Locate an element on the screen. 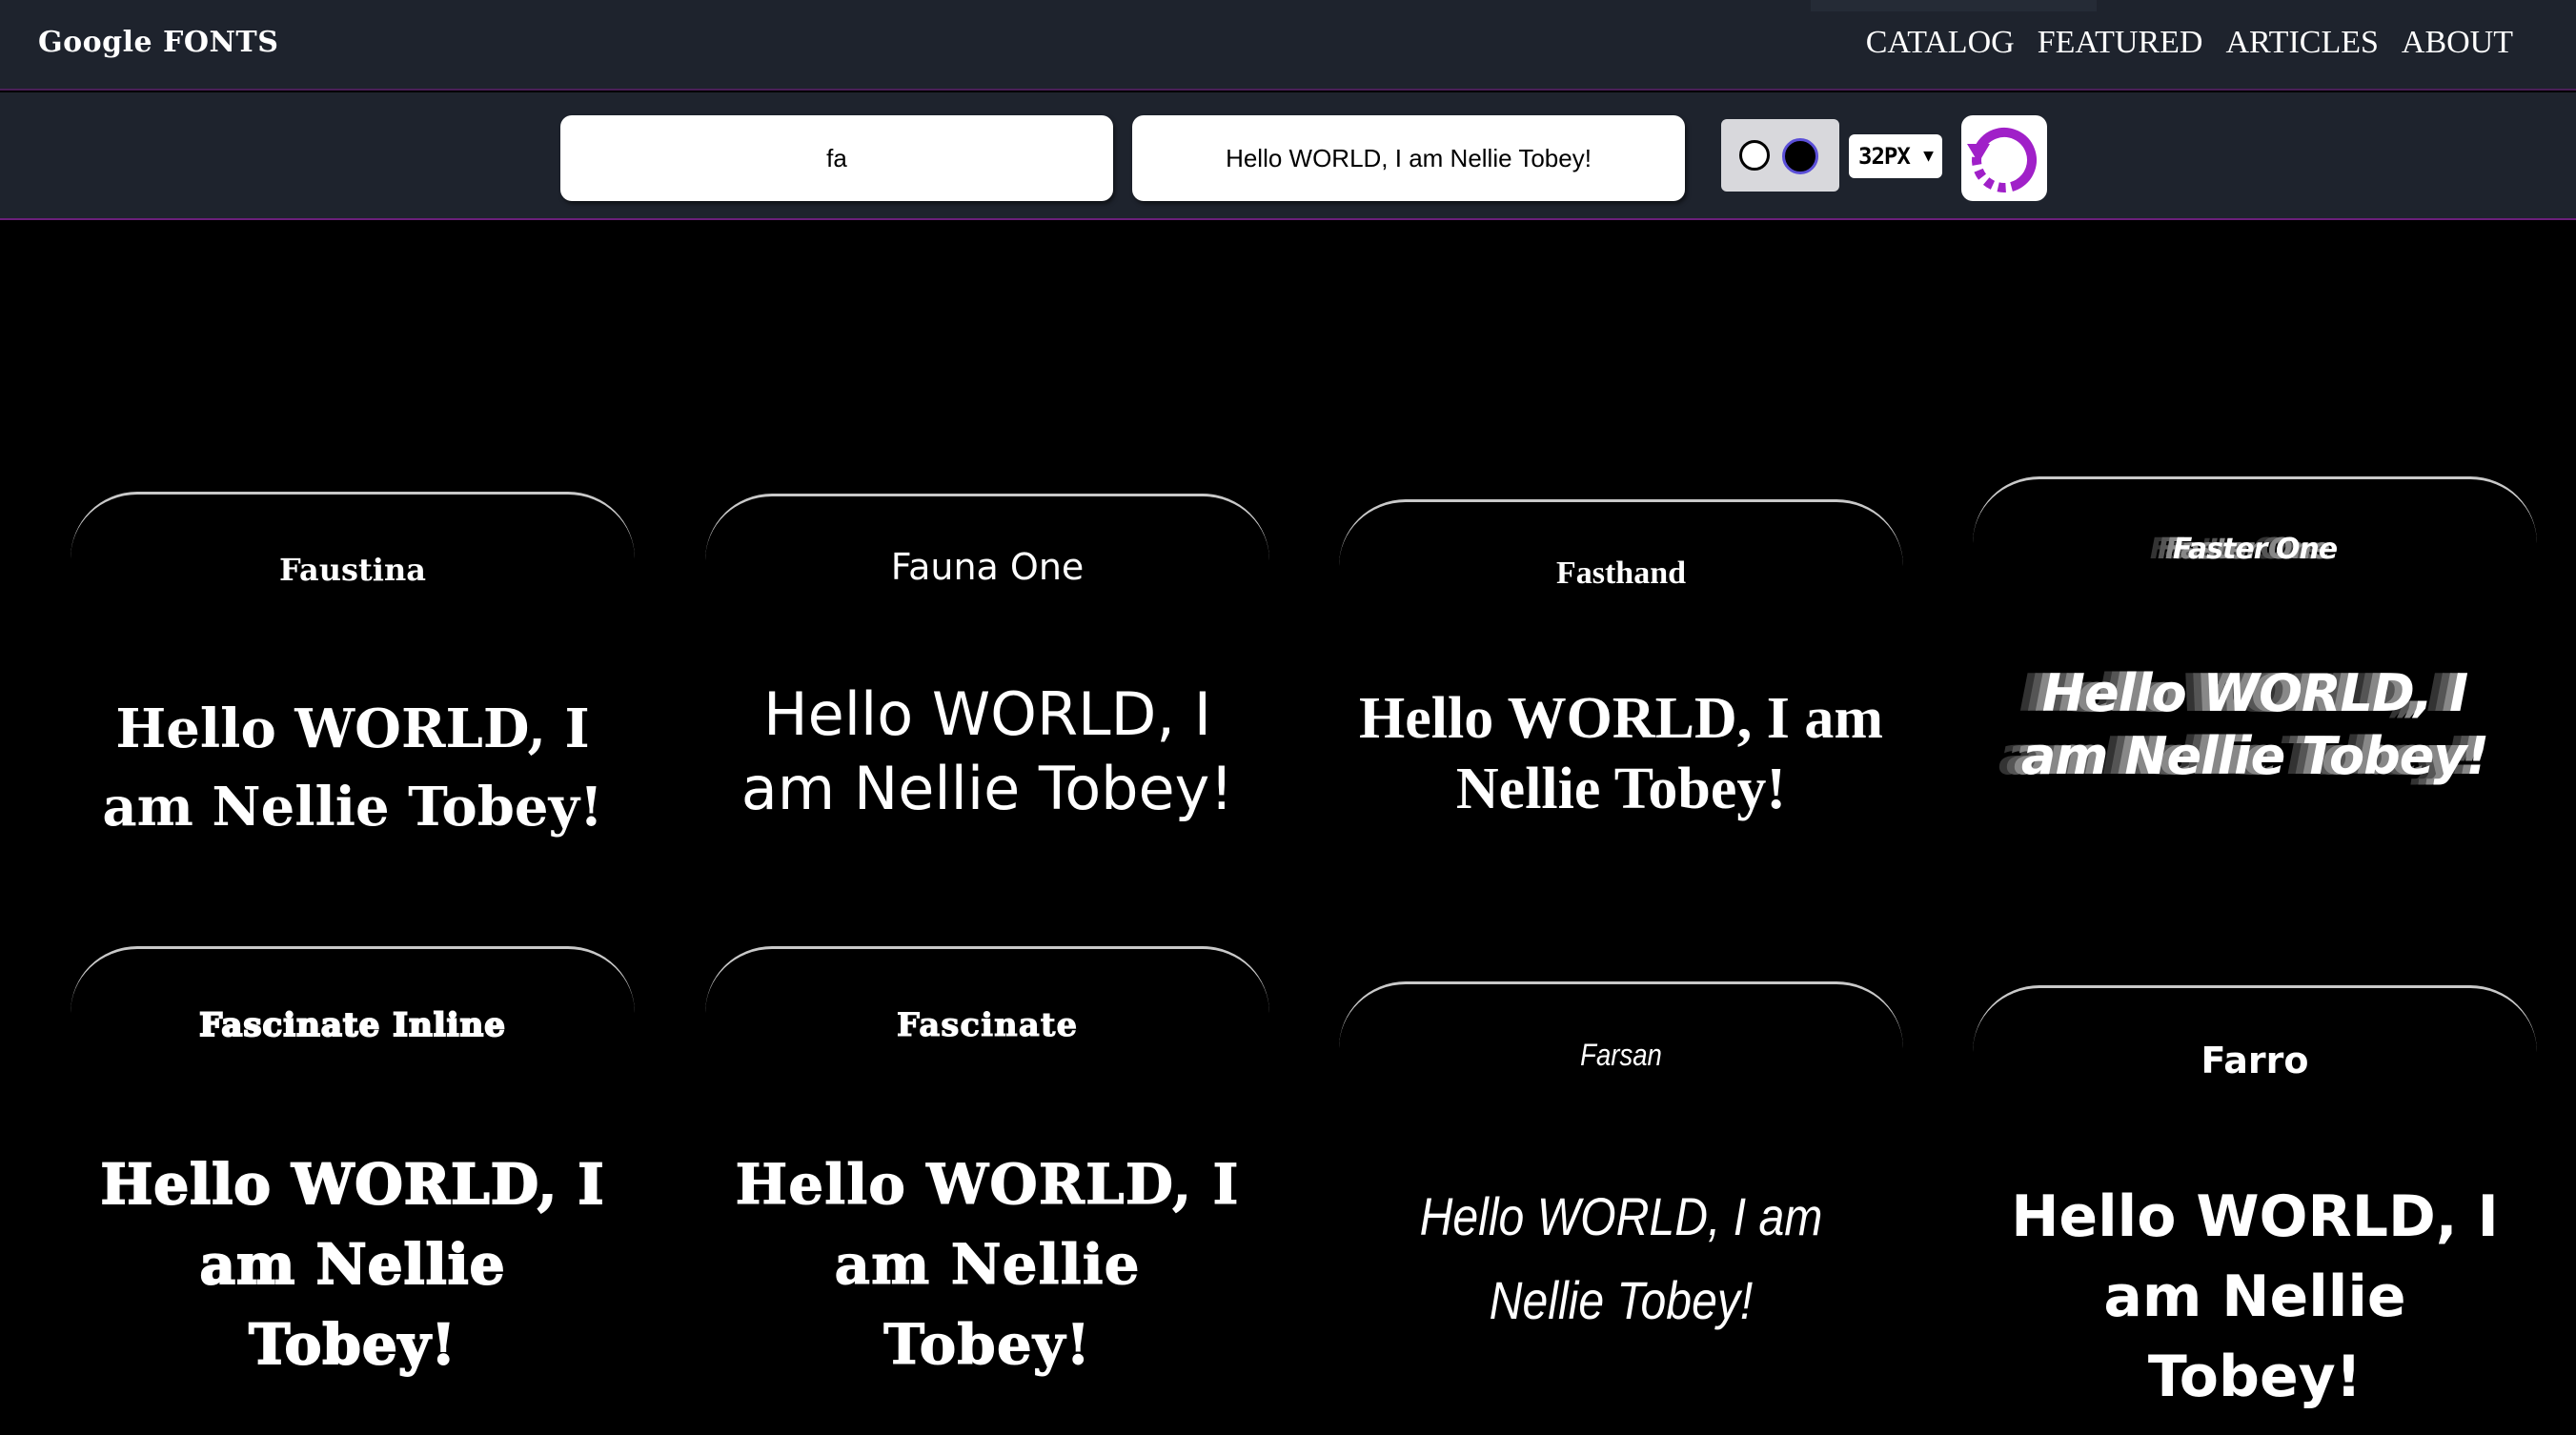 This screenshot has height=1435, width=2576. header-shade is located at coordinates (1954, 5).